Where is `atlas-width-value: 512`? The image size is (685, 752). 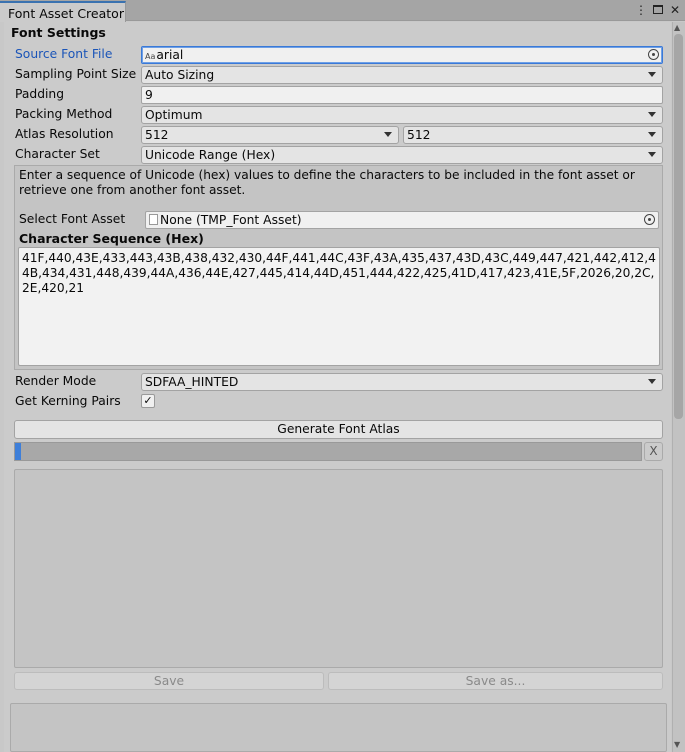 atlas-width-value: 512 is located at coordinates (157, 135).